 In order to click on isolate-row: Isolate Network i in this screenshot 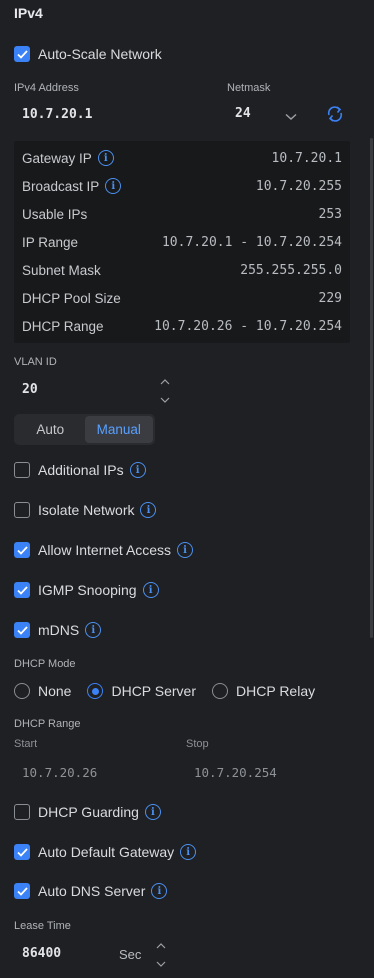, I will do `click(85, 510)`.